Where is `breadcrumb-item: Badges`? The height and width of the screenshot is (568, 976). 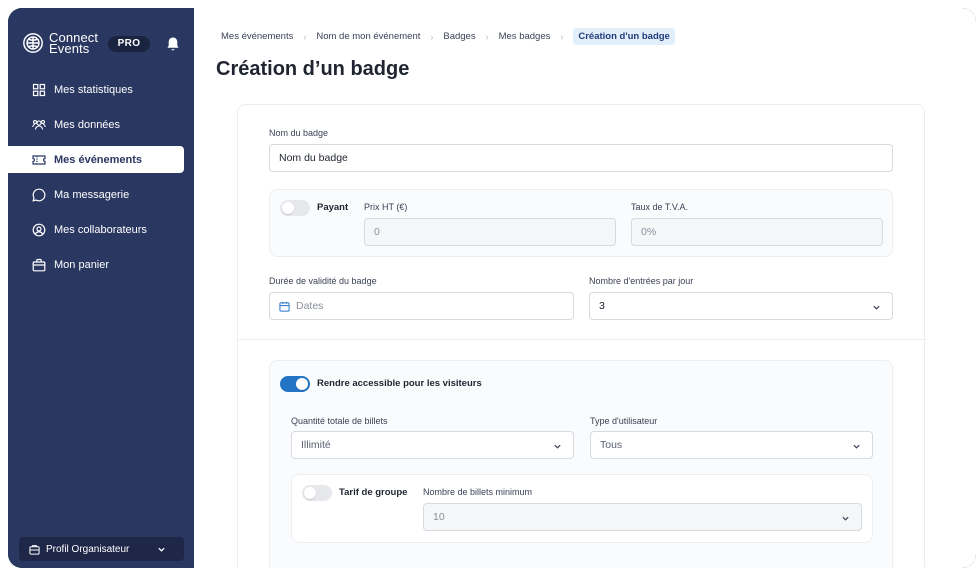
breadcrumb-item: Badges is located at coordinates (459, 36).